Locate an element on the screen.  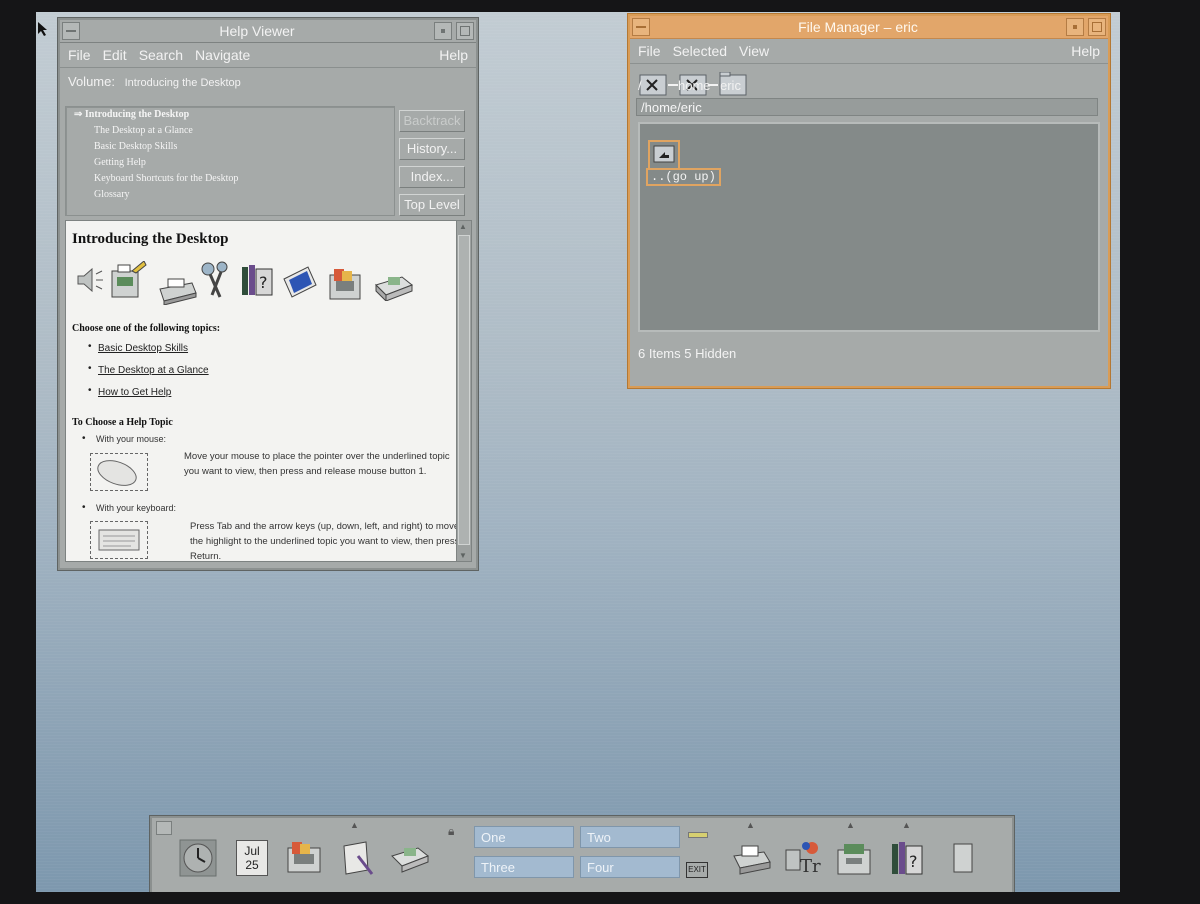
workspace-three-button: Three is located at coordinates (524, 867).